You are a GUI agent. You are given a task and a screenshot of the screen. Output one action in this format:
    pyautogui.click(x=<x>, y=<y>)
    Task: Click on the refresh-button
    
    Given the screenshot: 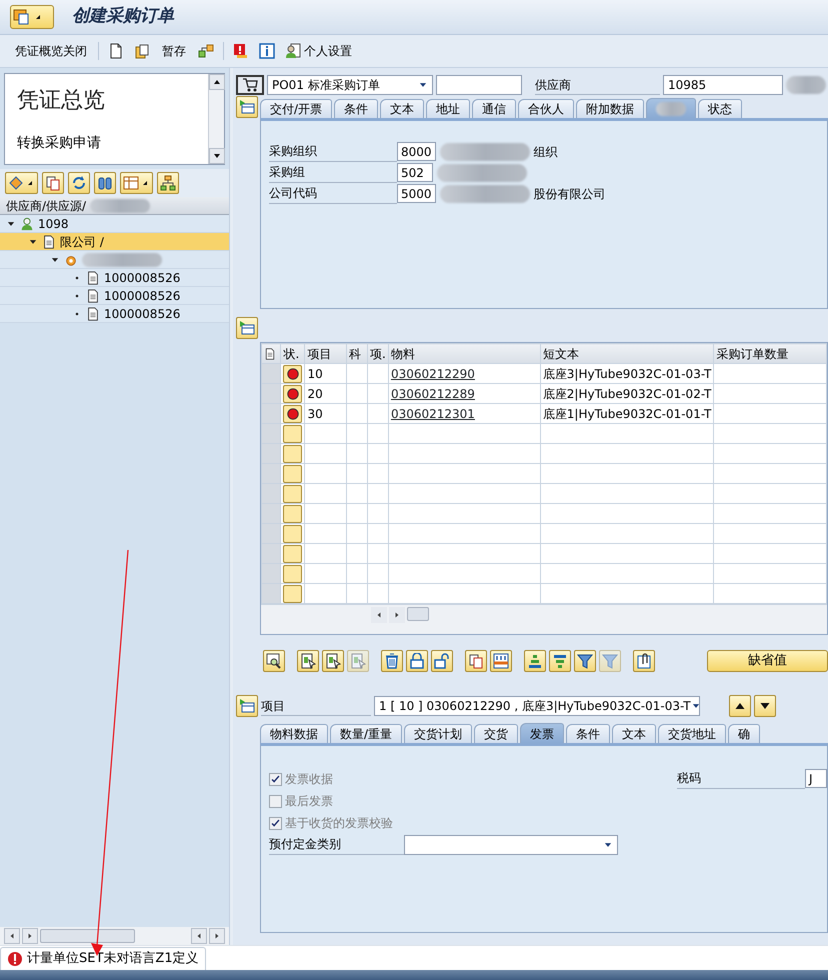 What is the action you would take?
    pyautogui.click(x=79, y=183)
    